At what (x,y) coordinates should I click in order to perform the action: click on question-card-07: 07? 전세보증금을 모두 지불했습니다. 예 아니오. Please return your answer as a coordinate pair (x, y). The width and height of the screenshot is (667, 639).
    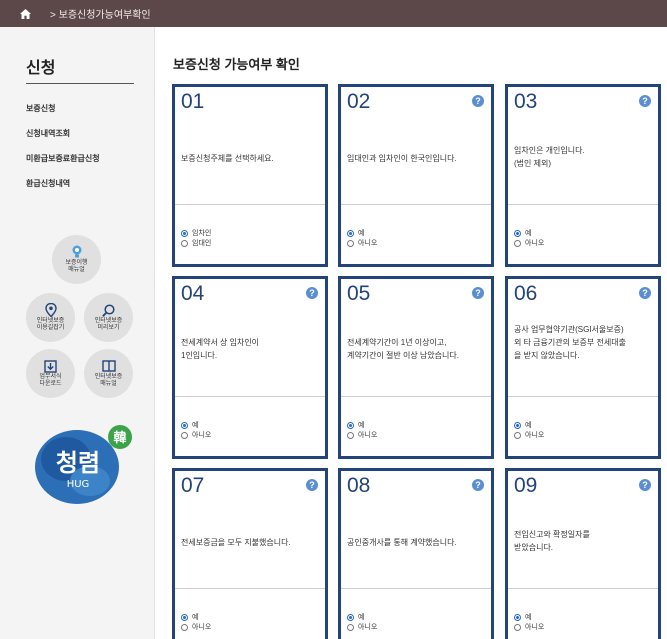
    Looking at the image, I should click on (250, 553).